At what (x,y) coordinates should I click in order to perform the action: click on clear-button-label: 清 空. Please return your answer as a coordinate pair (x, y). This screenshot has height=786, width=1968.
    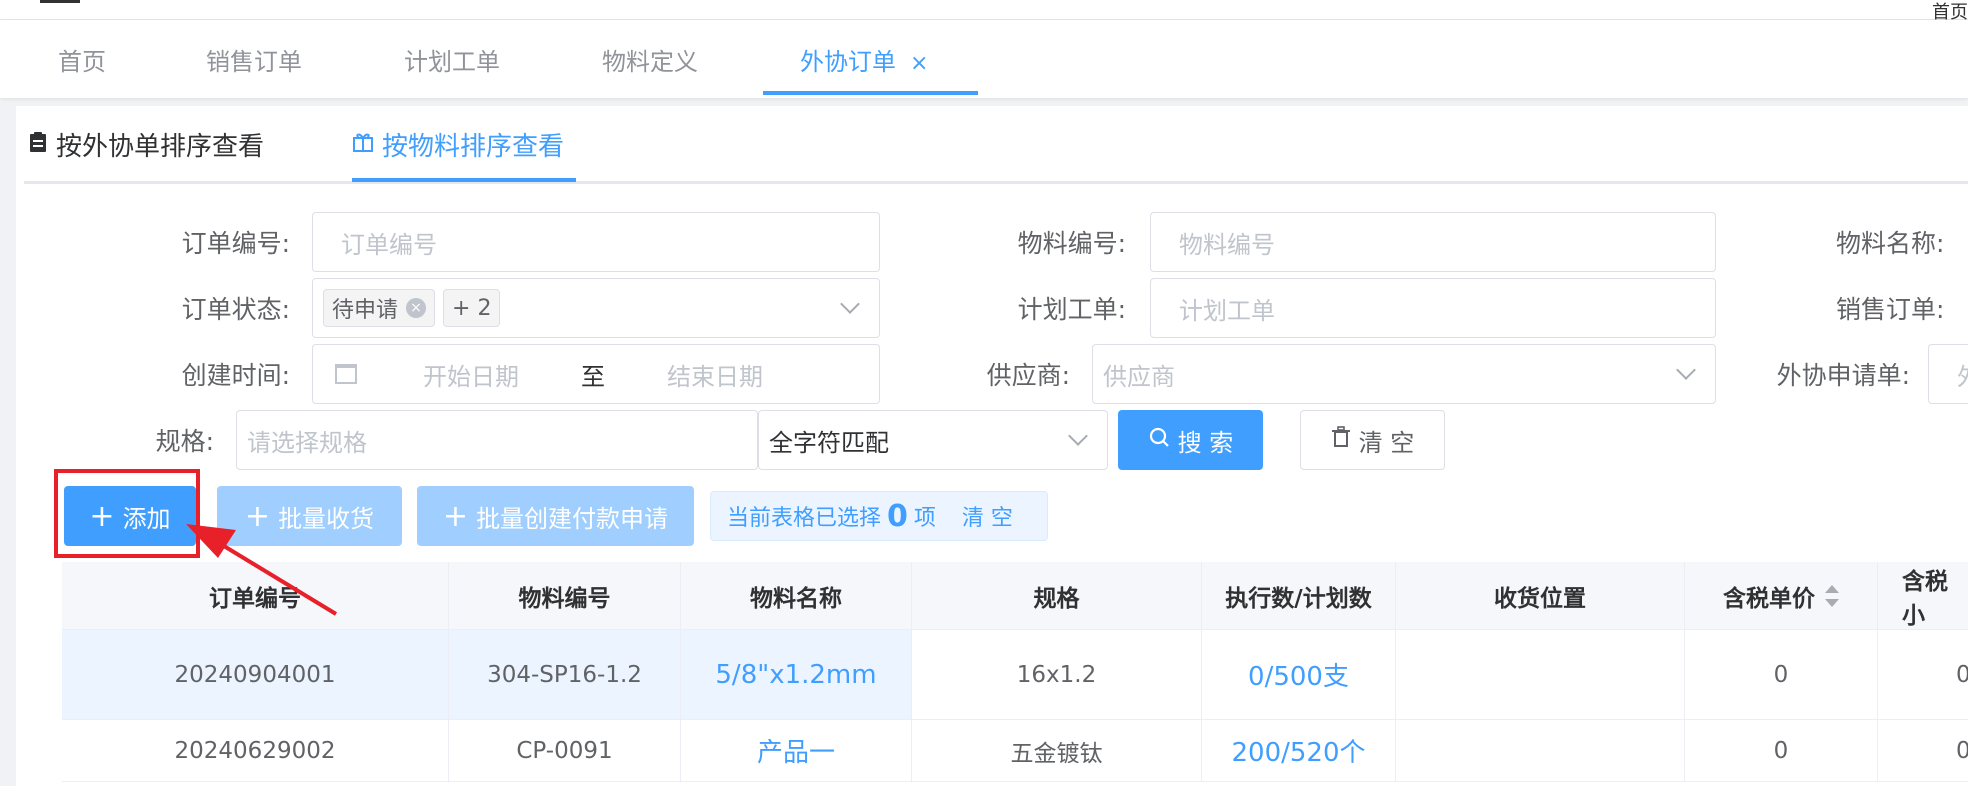
    Looking at the image, I should click on (1386, 442).